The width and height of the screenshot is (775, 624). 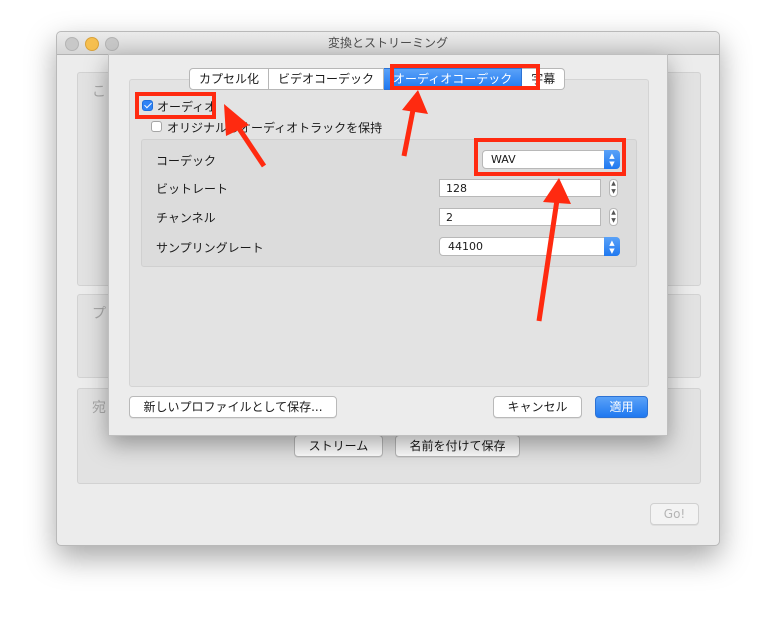 What do you see at coordinates (408, 133) in the screenshot?
I see `arrow-to-audio-tab` at bounding box center [408, 133].